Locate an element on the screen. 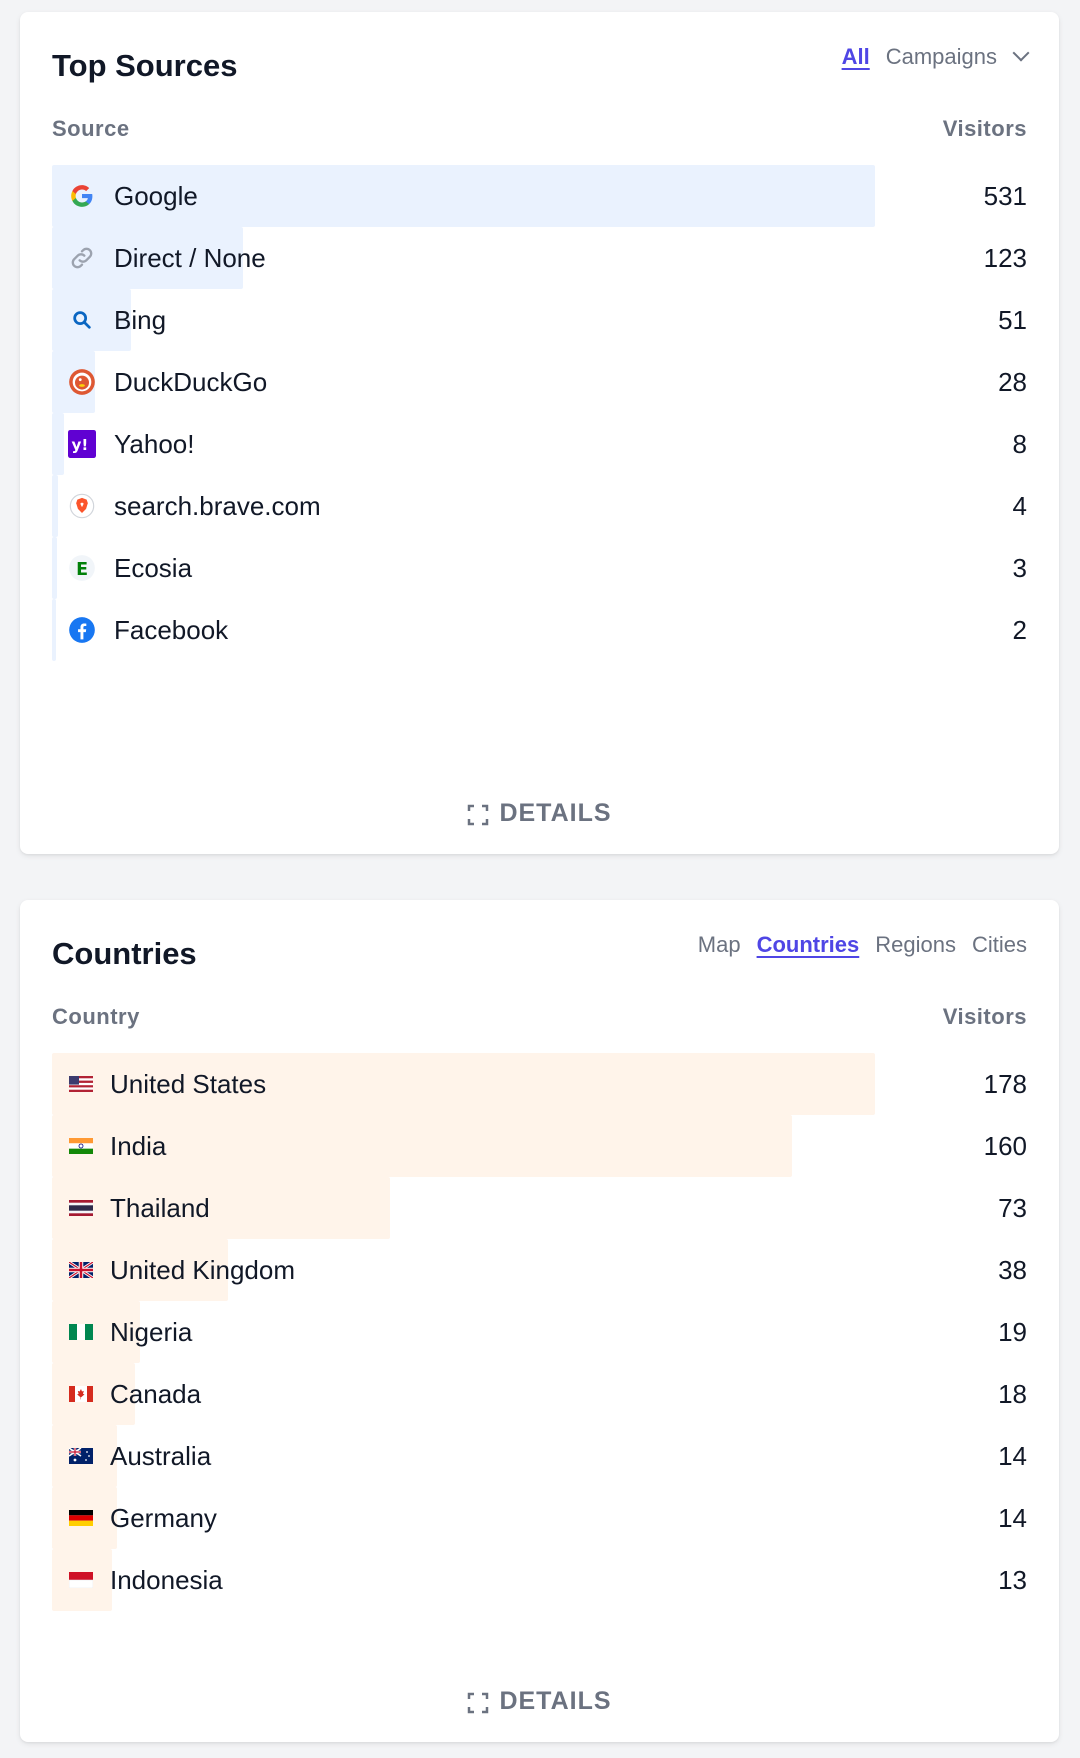 Image resolution: width=1080 pixels, height=1758 pixels. tab-all: All is located at coordinates (856, 57).